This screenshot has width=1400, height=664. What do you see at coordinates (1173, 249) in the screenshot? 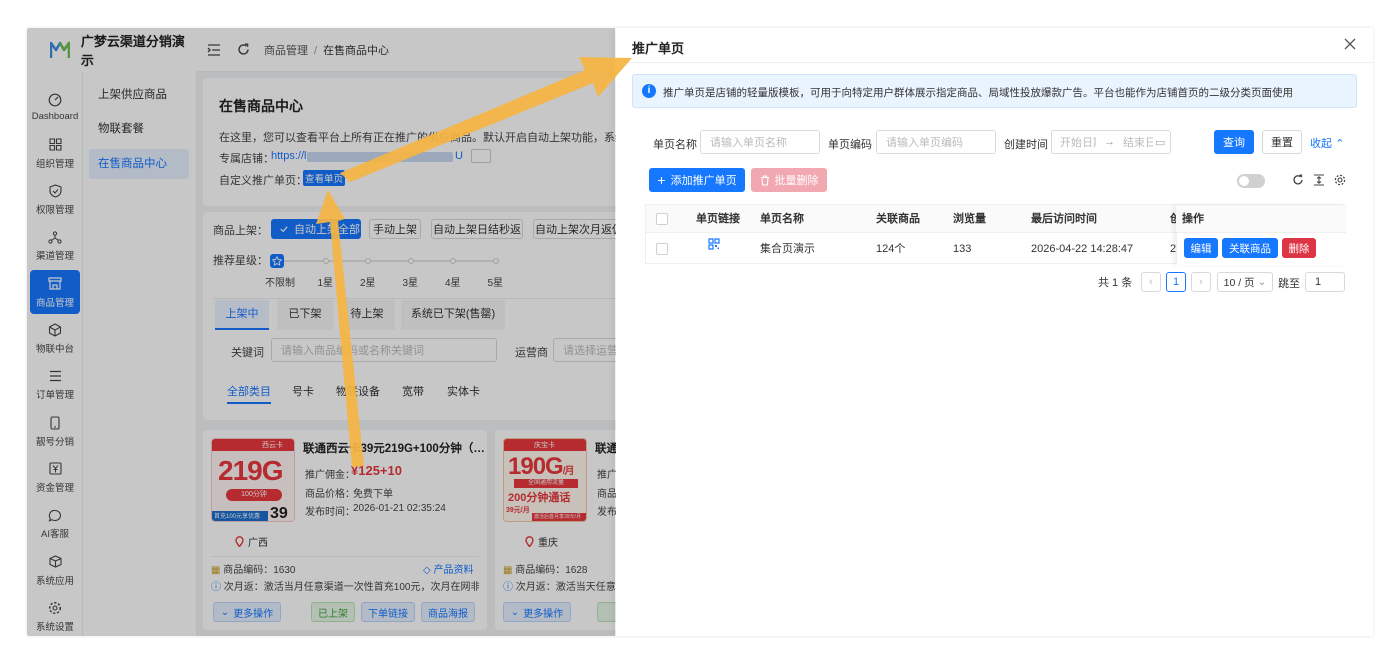
I see `row-created: 2` at bounding box center [1173, 249].